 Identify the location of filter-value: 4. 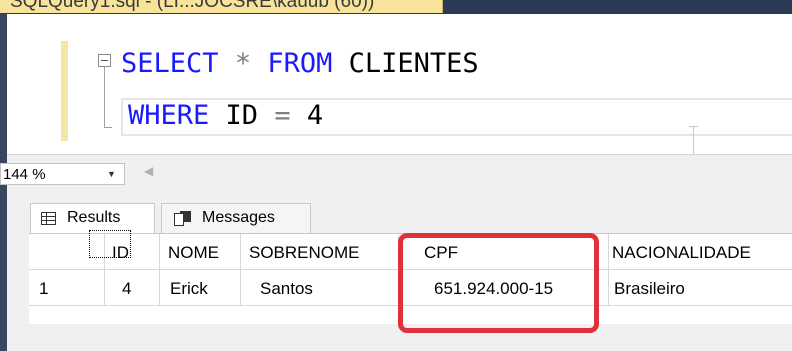
(315, 115).